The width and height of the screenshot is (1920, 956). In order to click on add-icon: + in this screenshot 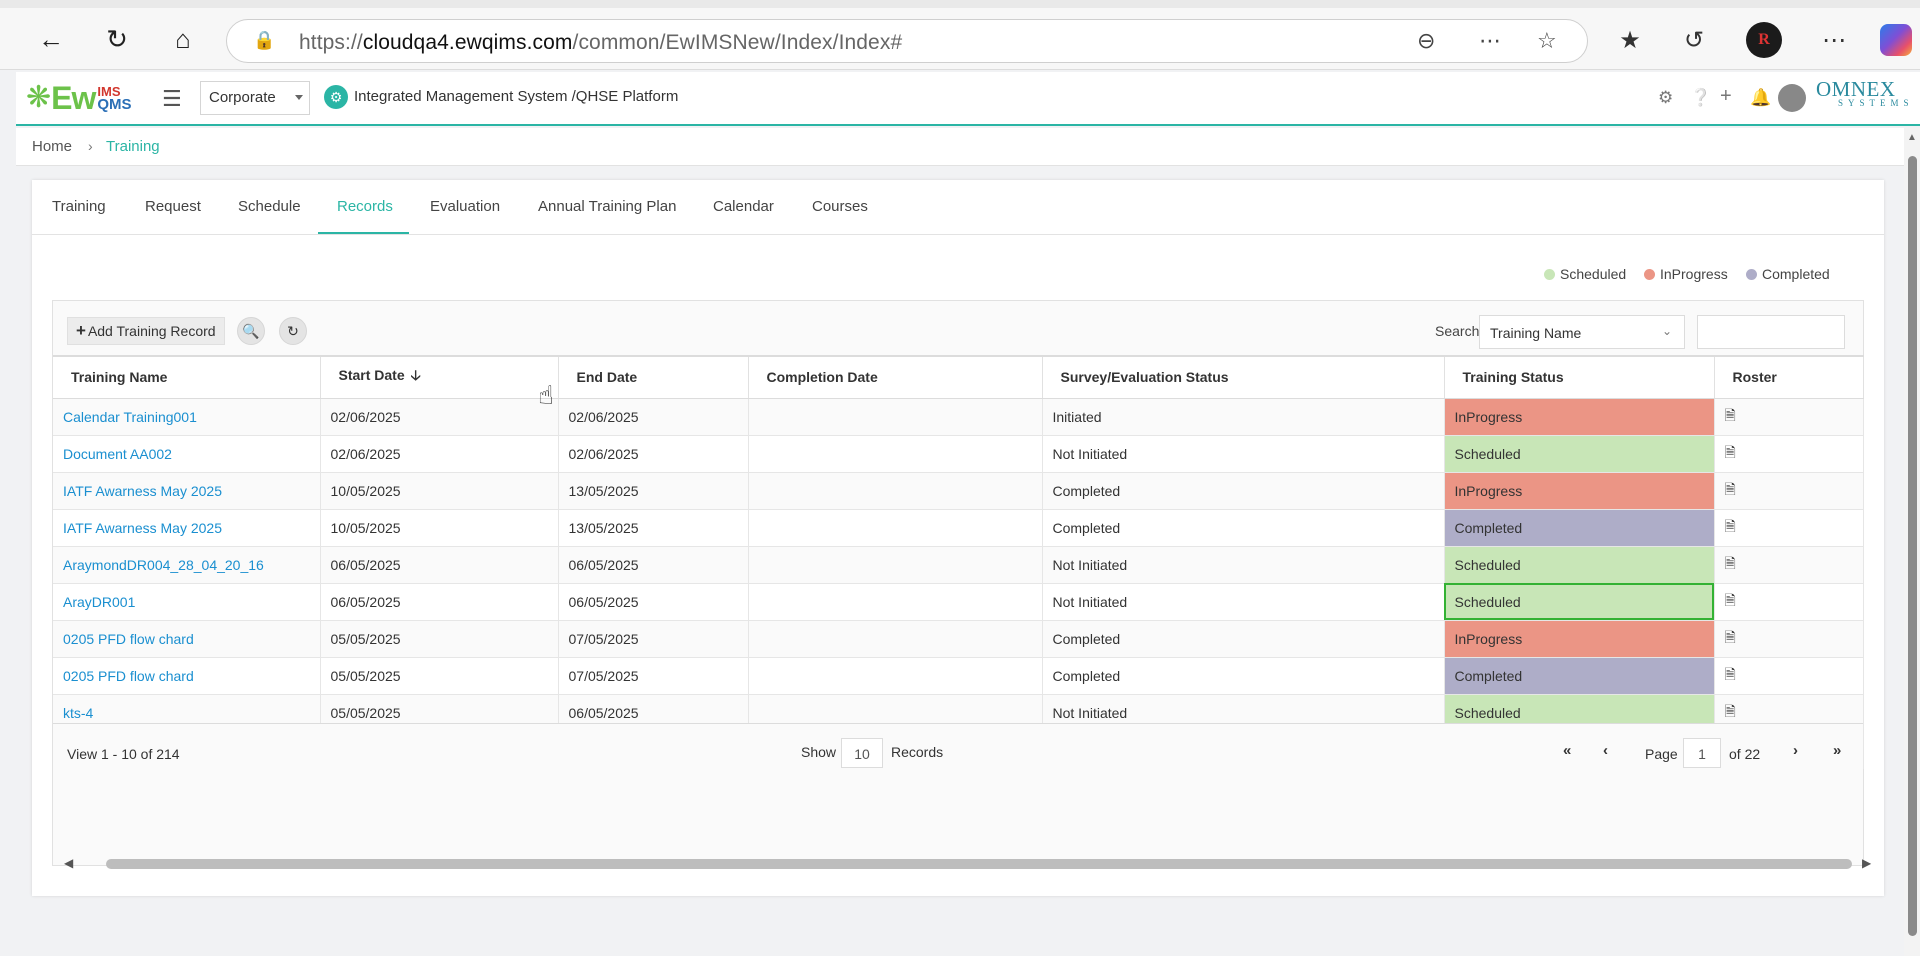, I will do `click(1726, 96)`.